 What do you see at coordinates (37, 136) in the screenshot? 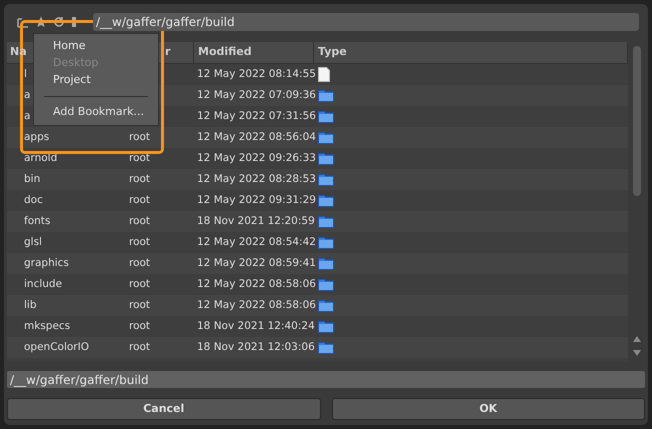
I see `file-name: apps` at bounding box center [37, 136].